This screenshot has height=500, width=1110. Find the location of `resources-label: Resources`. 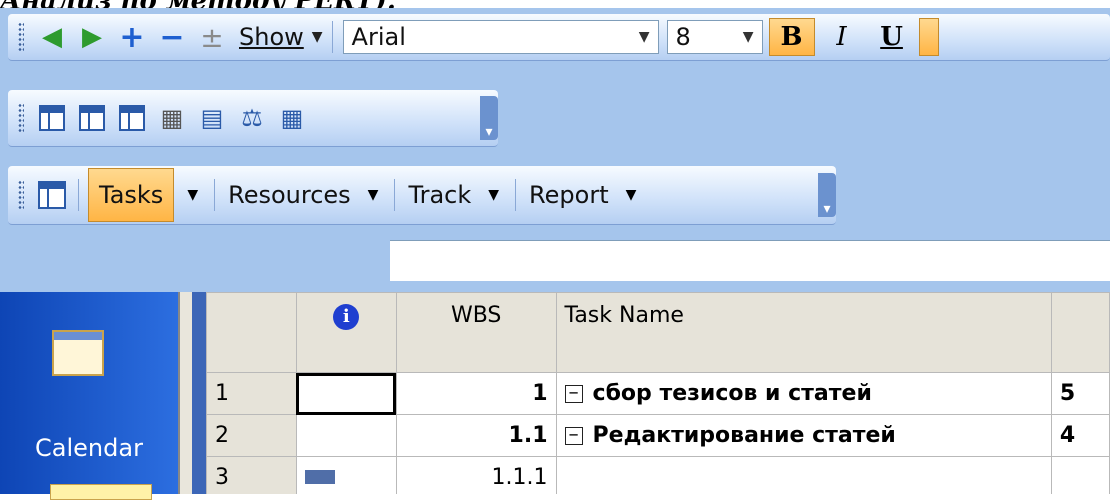

resources-label: Resources is located at coordinates (289, 195).